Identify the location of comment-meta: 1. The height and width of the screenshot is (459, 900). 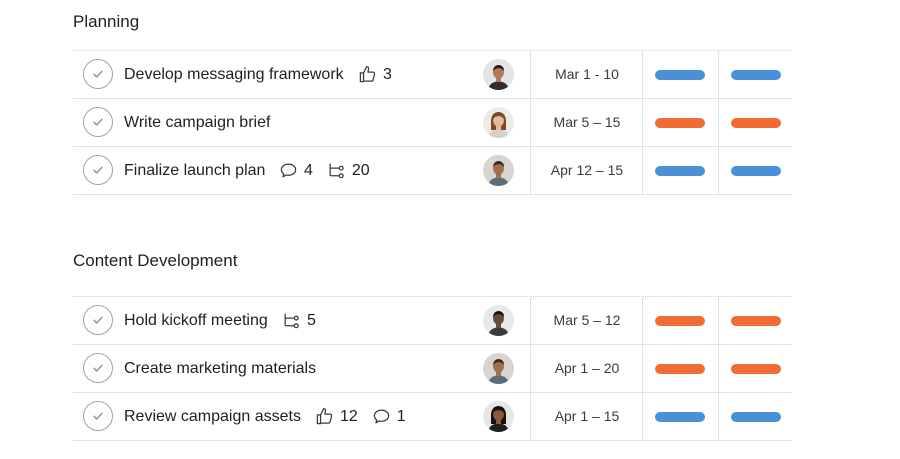
(389, 416).